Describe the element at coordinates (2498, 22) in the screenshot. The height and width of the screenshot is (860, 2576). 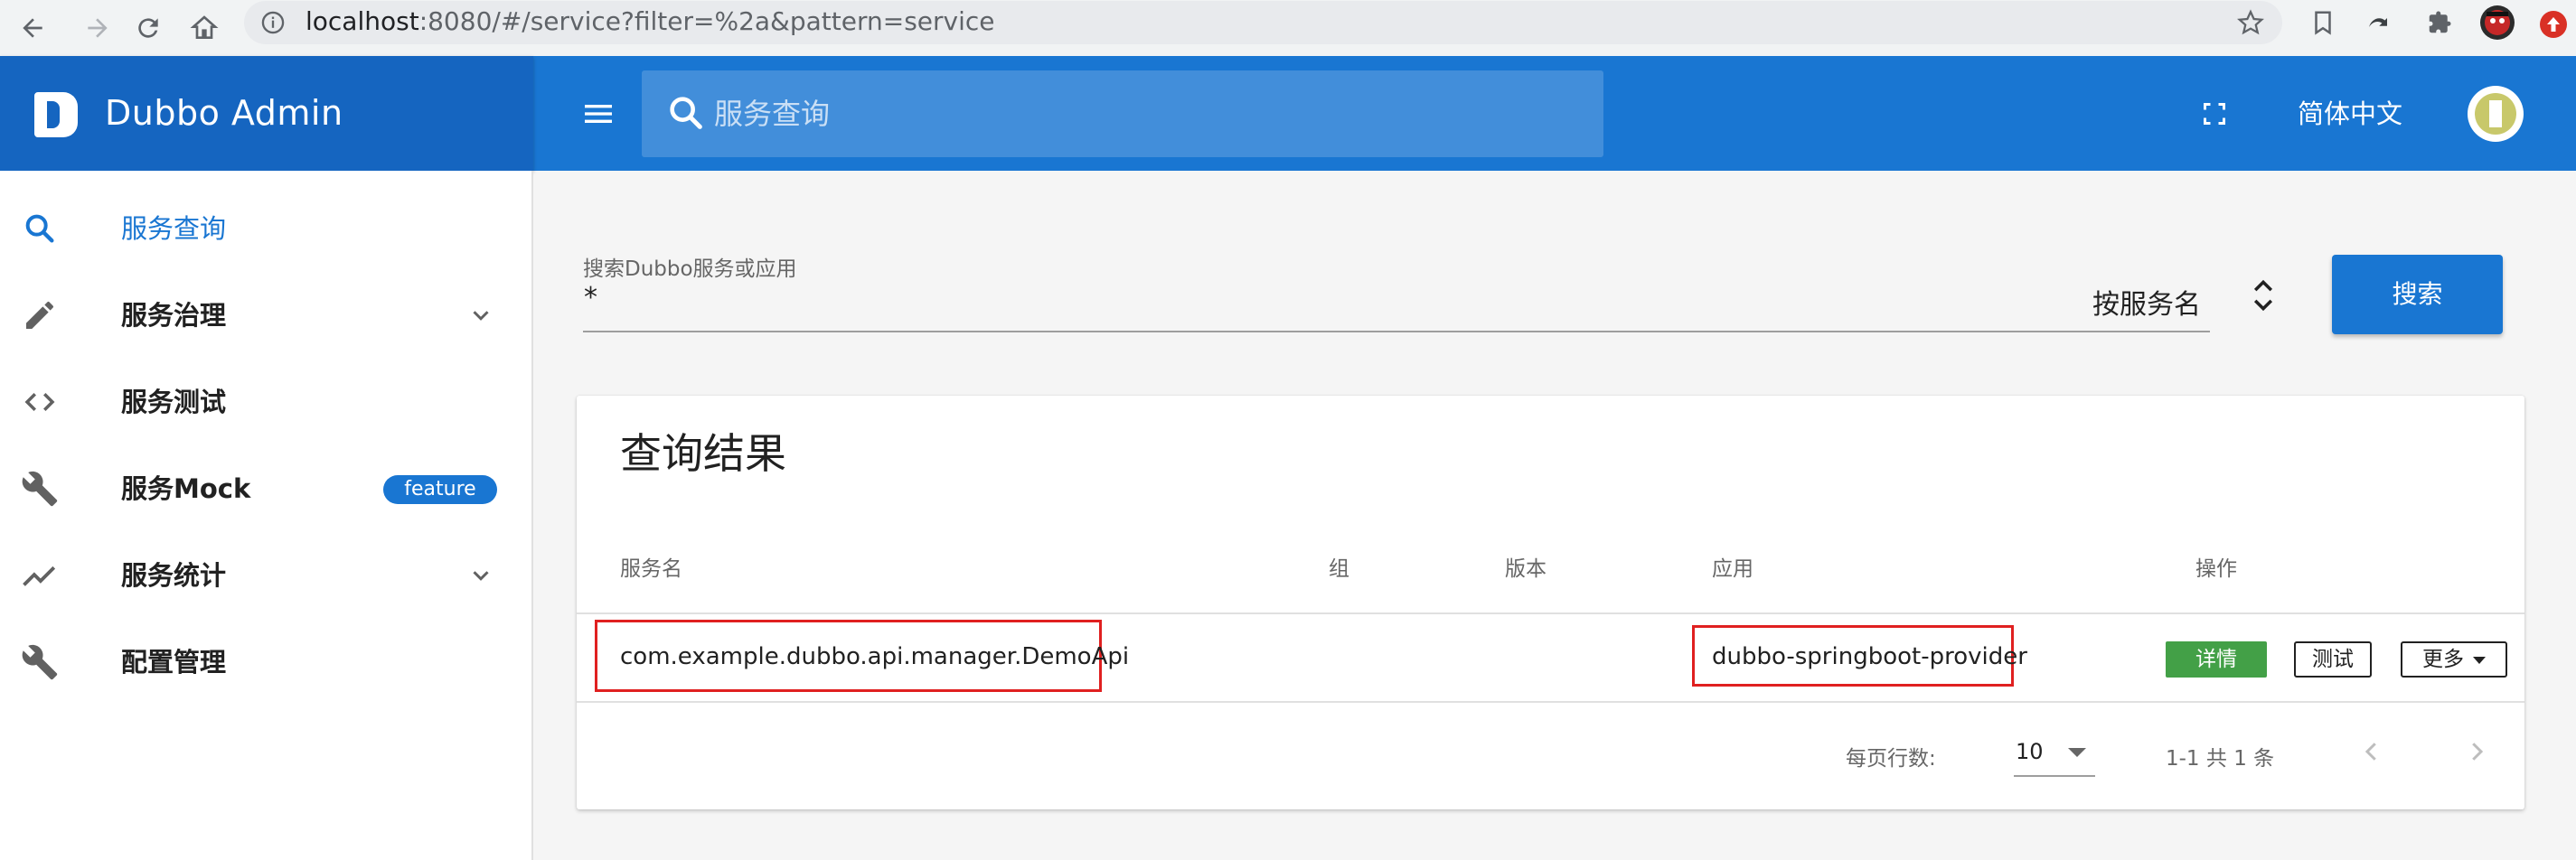
I see `profile-icon` at that location.